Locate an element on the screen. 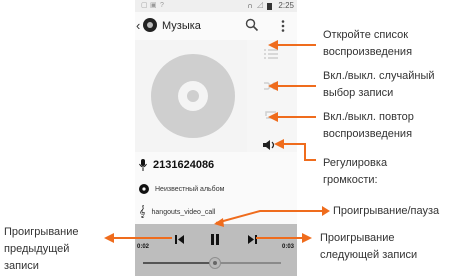  seek-progress is located at coordinates (179, 263).